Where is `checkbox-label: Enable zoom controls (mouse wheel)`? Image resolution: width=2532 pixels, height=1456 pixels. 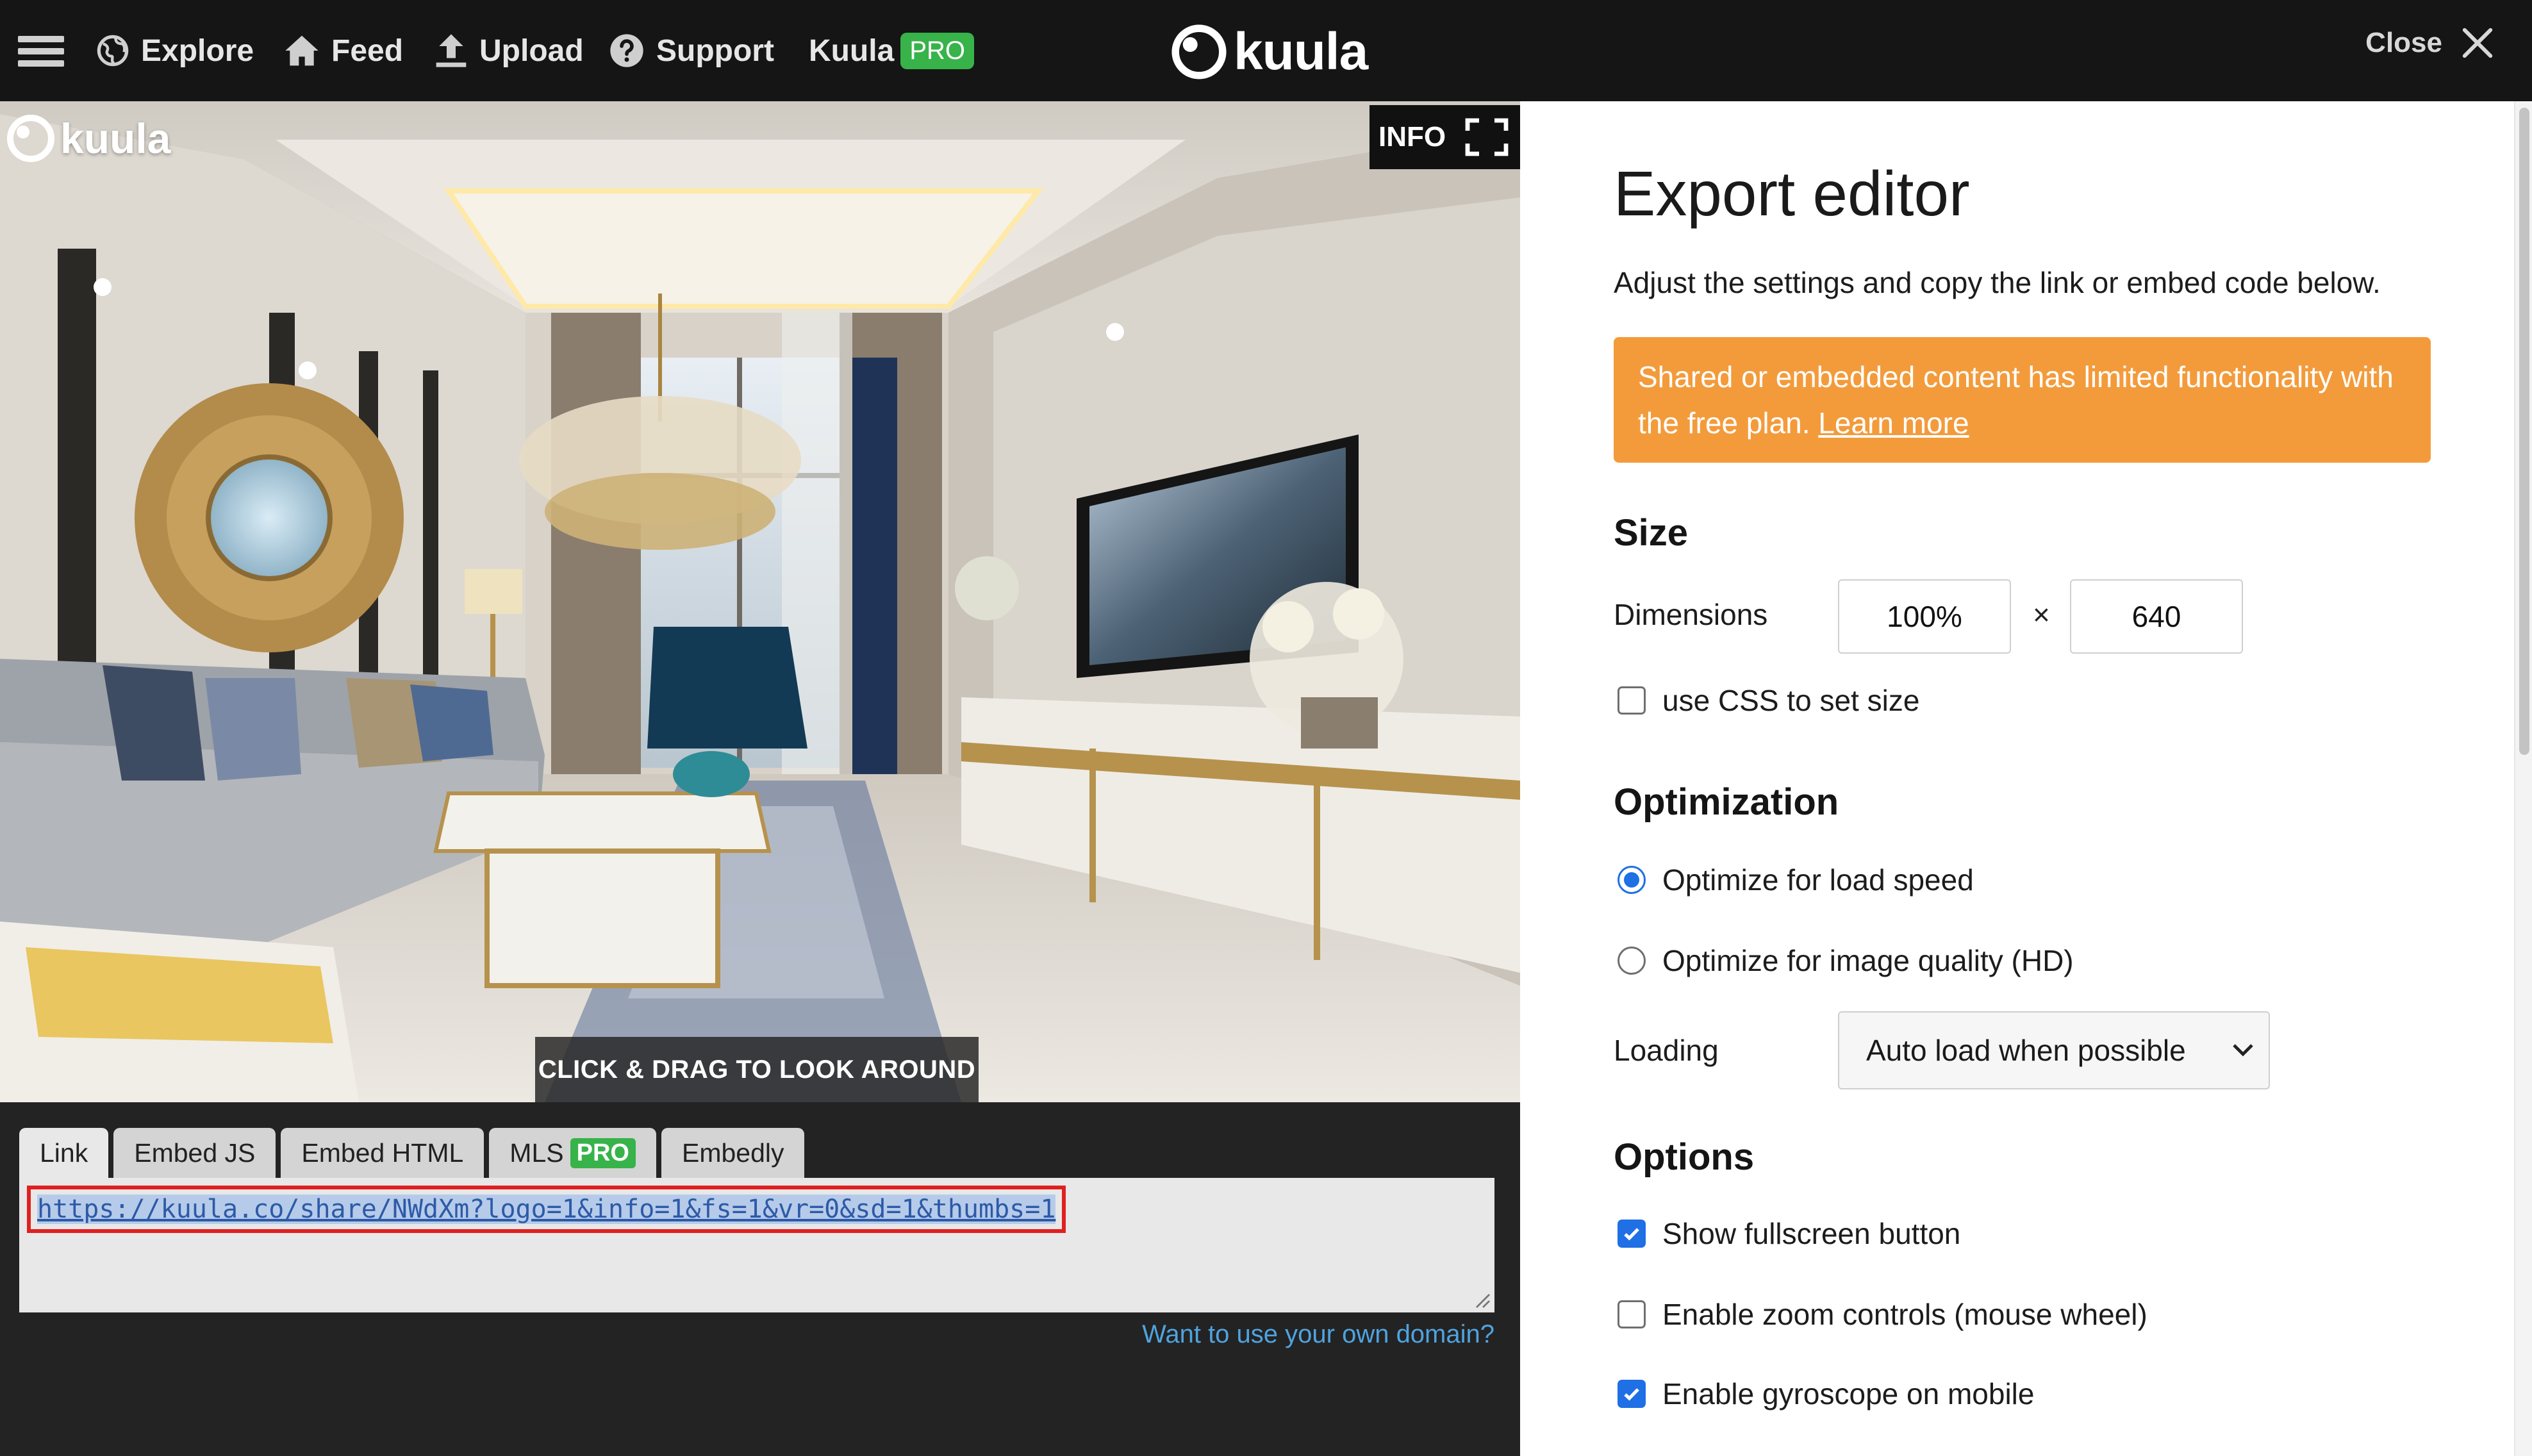
checkbox-label: Enable zoom controls (mouse wheel) is located at coordinates (1904, 1314).